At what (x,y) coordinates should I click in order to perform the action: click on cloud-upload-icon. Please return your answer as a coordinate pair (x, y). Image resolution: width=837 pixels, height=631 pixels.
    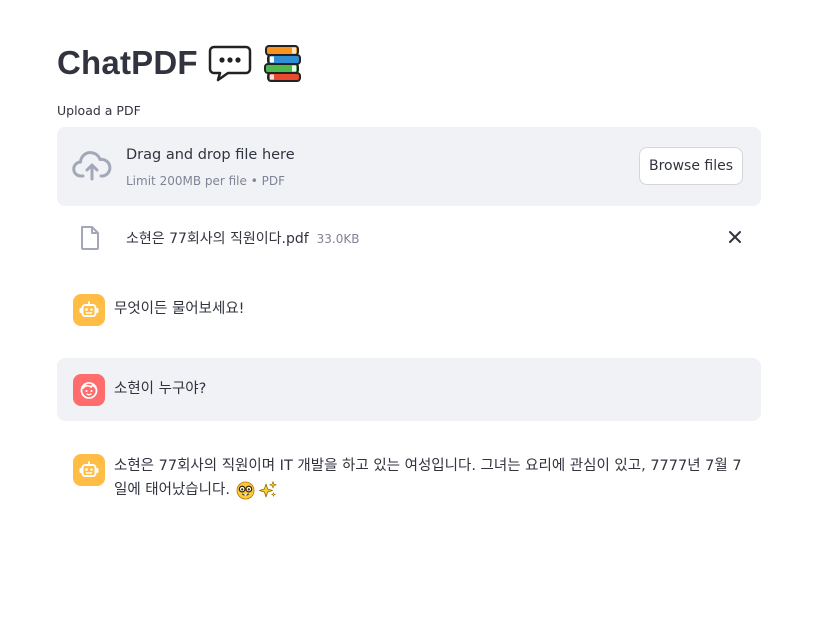
    Looking at the image, I should click on (92, 168).